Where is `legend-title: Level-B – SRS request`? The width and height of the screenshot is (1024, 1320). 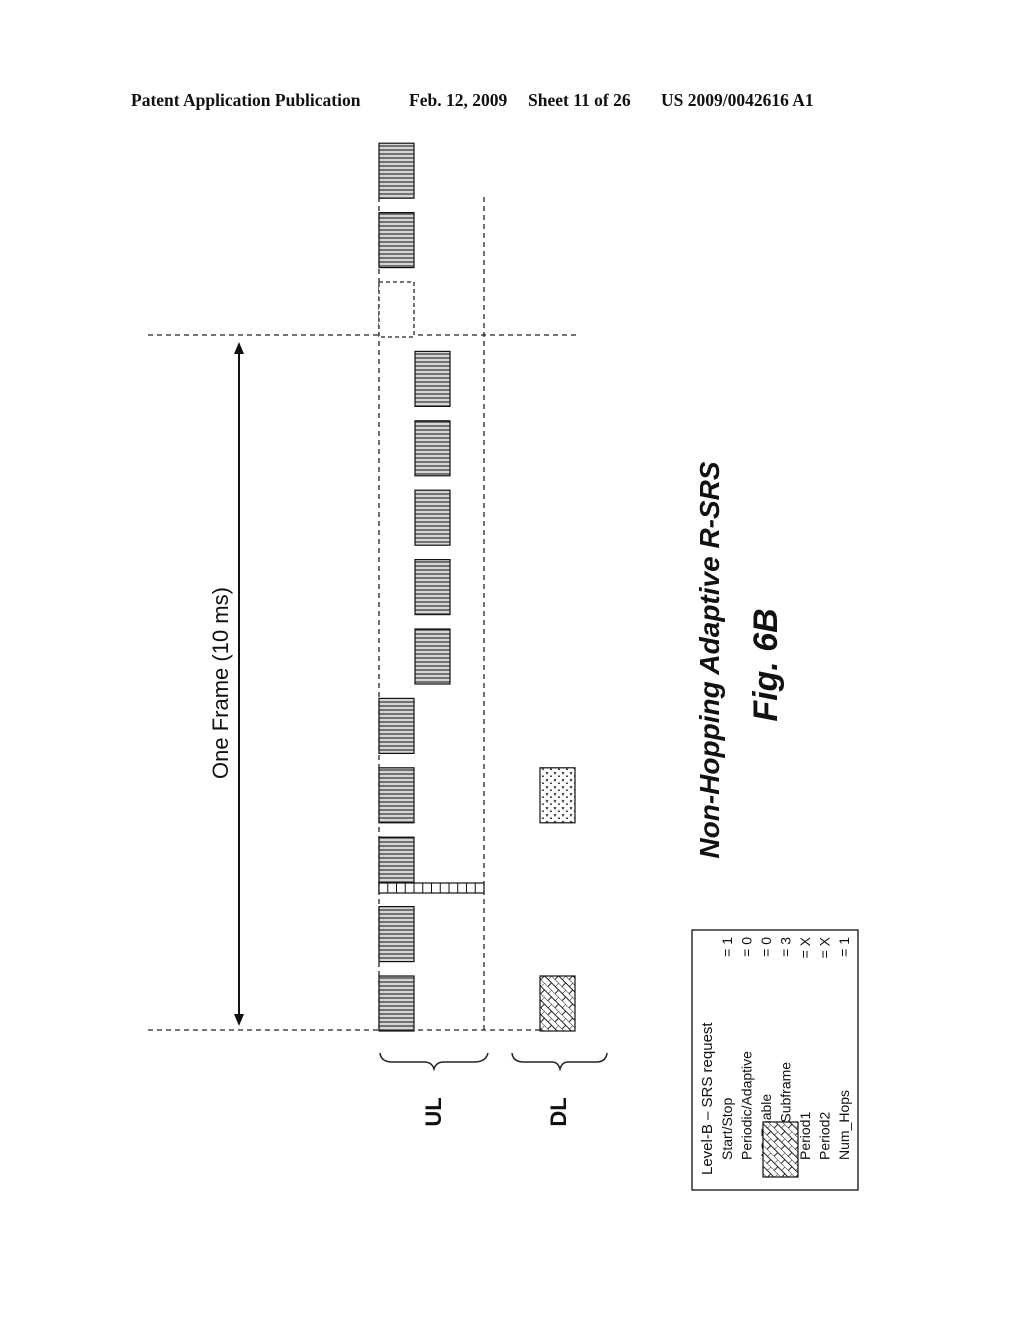 legend-title: Level-B – SRS request is located at coordinates (707, 1098).